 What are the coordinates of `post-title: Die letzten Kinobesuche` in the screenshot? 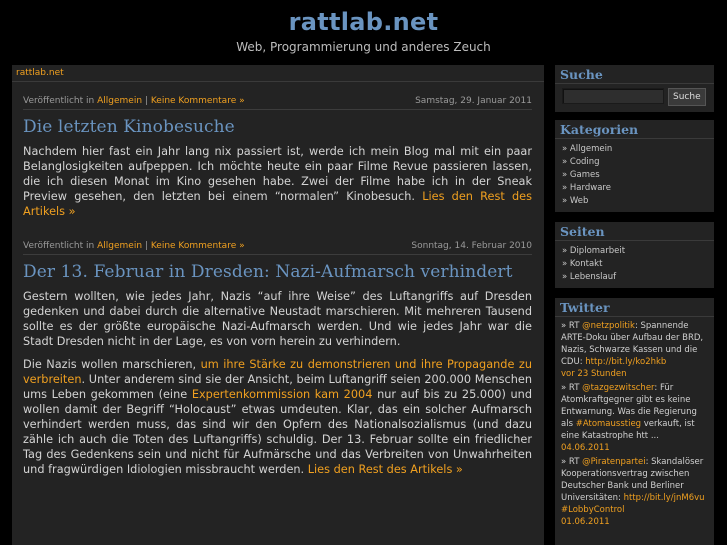 It's located at (277, 127).